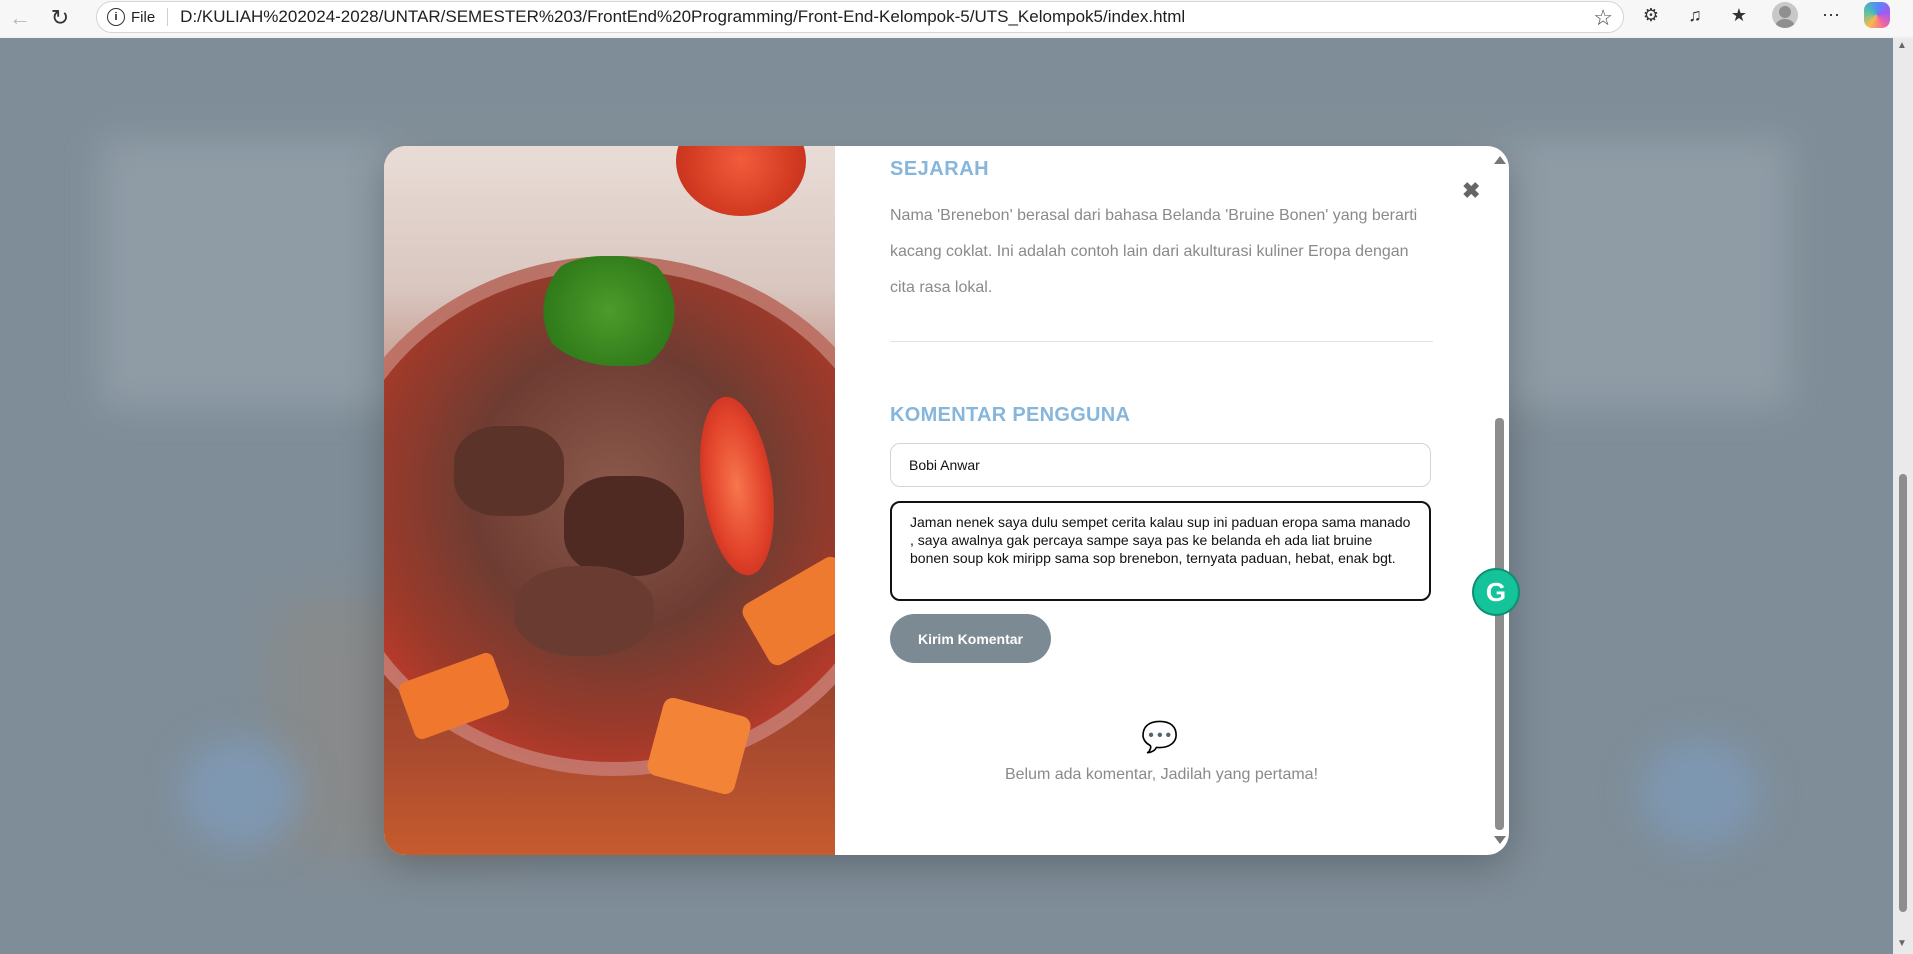  Describe the element at coordinates (1877, 15) in the screenshot. I see `copilot-icon` at that location.